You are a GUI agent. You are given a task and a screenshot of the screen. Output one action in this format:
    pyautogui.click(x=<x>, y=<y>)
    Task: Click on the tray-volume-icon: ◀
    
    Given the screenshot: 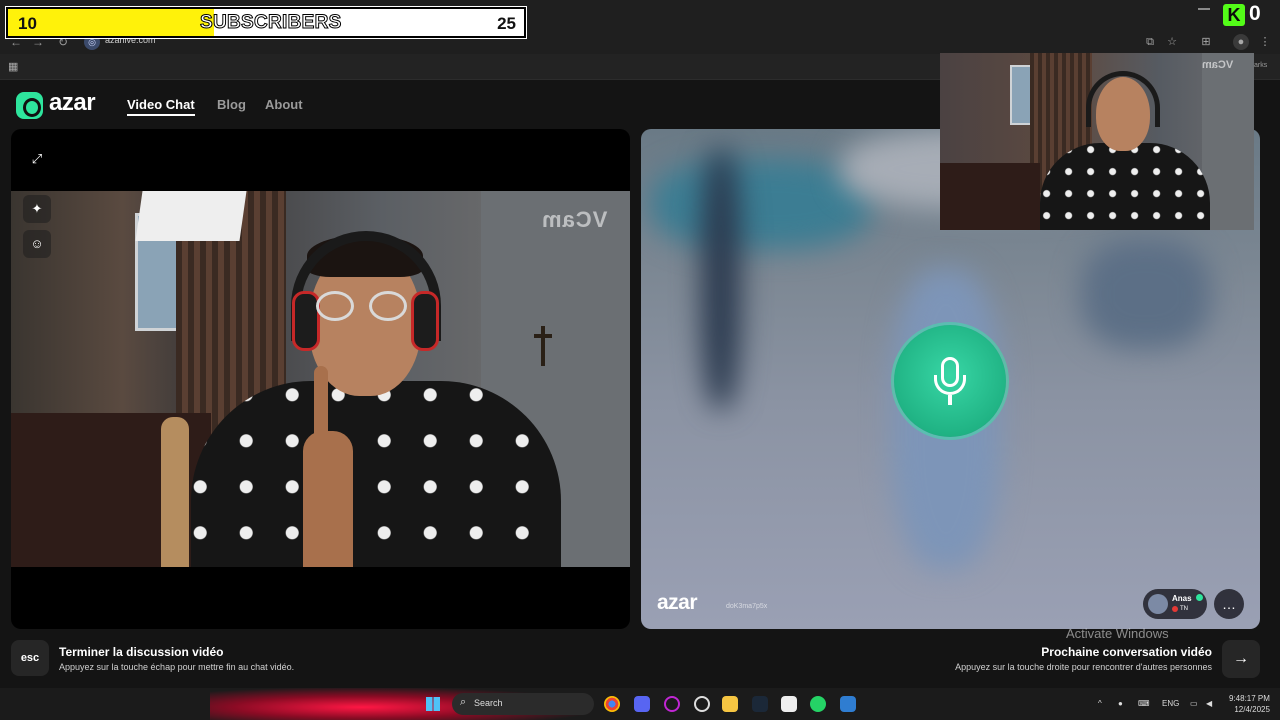 What is the action you would take?
    pyautogui.click(x=1209, y=703)
    